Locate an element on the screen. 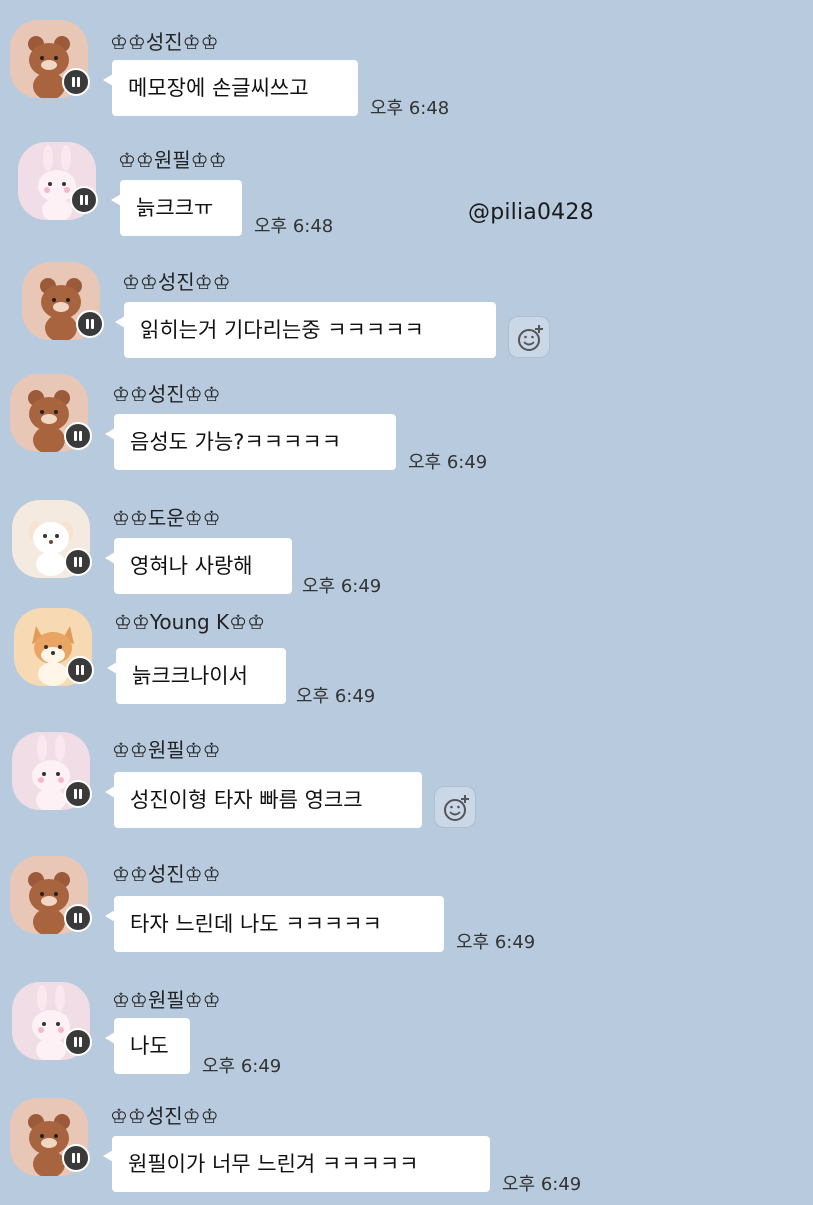 Image resolution: width=813 pixels, height=1205 pixels. chat-message: ♔♔성진♔♔ 메모장에 손글씨쓰고 오후 6:48 is located at coordinates (406, 75).